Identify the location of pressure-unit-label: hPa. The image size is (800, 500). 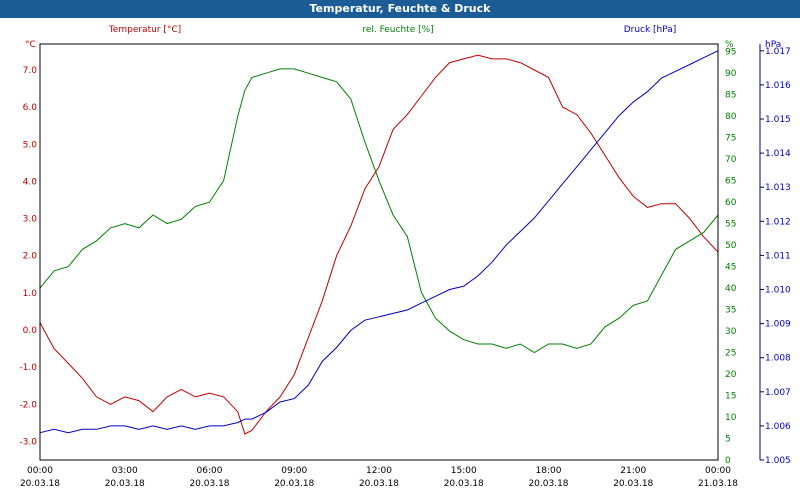
(773, 45).